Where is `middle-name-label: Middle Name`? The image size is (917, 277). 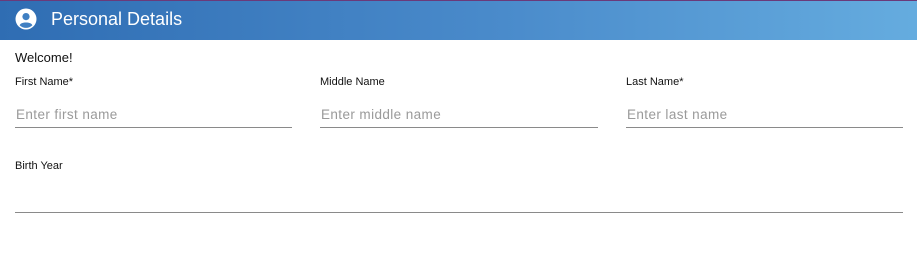 middle-name-label: Middle Name is located at coordinates (352, 82).